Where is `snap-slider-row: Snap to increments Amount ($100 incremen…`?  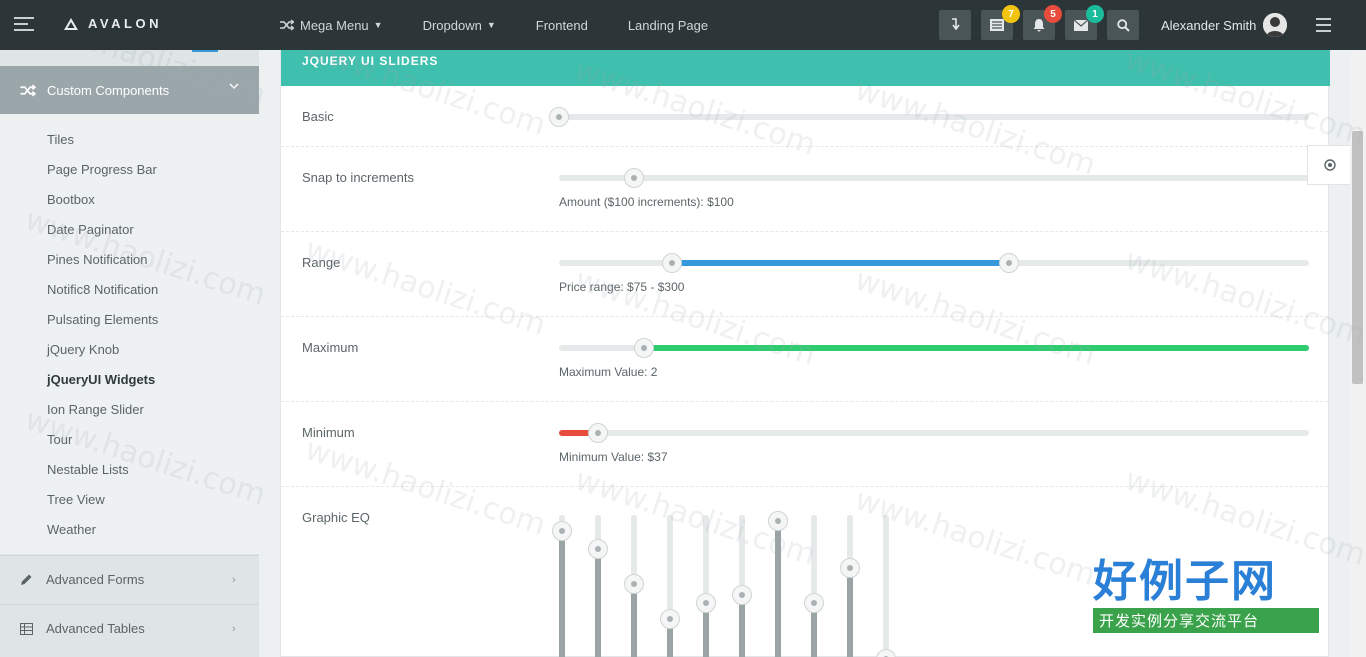
snap-slider-row: Snap to increments Amount ($100 incremen… is located at coordinates (804, 189).